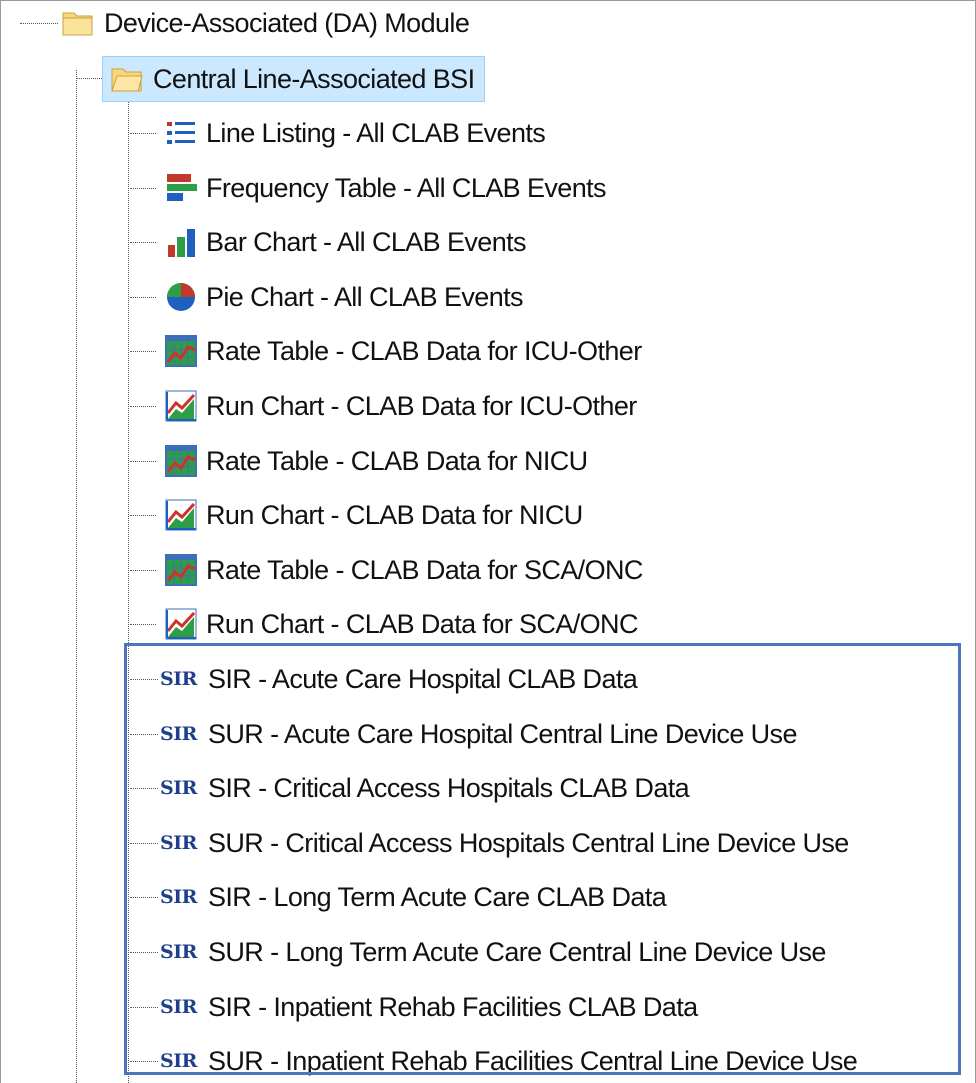  I want to click on tree-node-label: Device-Associated (DA) Module, so click(287, 23).